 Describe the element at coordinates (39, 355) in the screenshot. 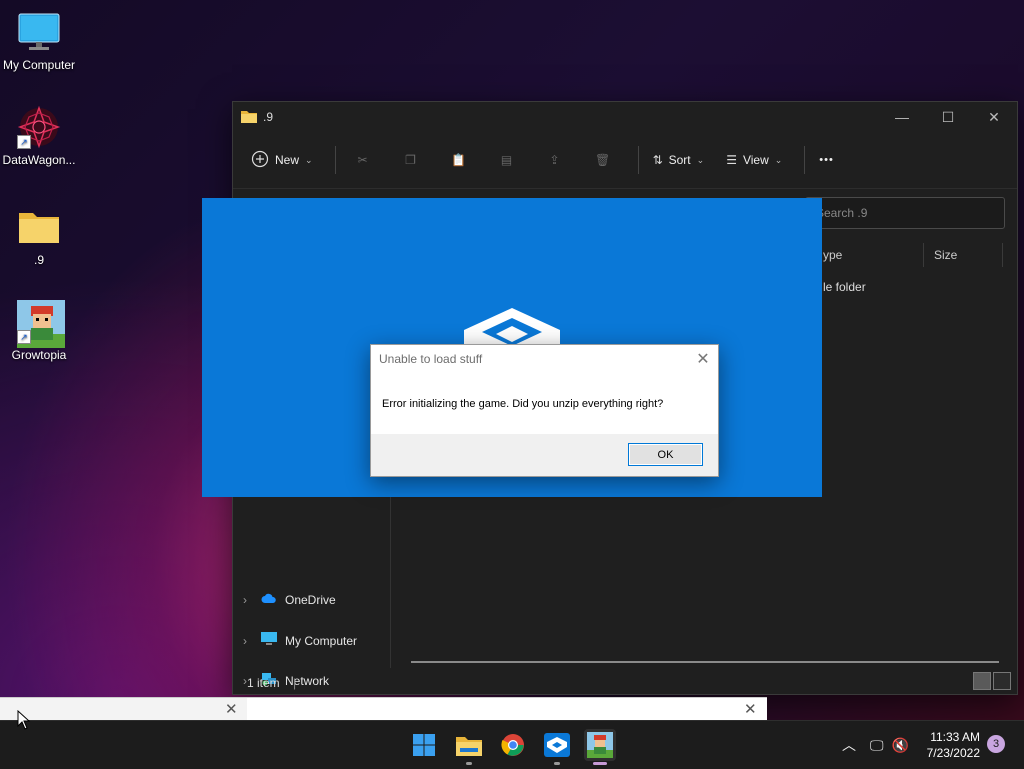

I see `desktop-icon-label: Growtopia` at that location.